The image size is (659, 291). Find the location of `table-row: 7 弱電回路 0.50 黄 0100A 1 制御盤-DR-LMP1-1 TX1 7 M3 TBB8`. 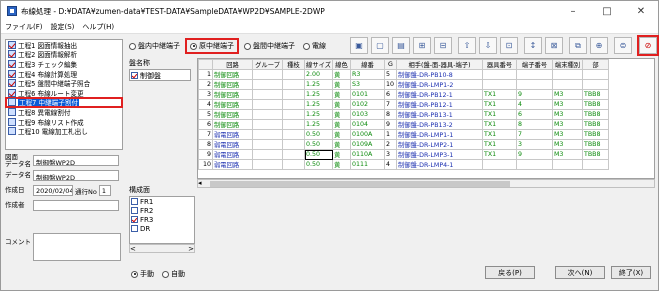

table-row: 7 弱電回路 0.50 黄 0100A 1 制御盤-DR-LMP1-1 TX1 7 M3 TBB8 is located at coordinates (403, 134).